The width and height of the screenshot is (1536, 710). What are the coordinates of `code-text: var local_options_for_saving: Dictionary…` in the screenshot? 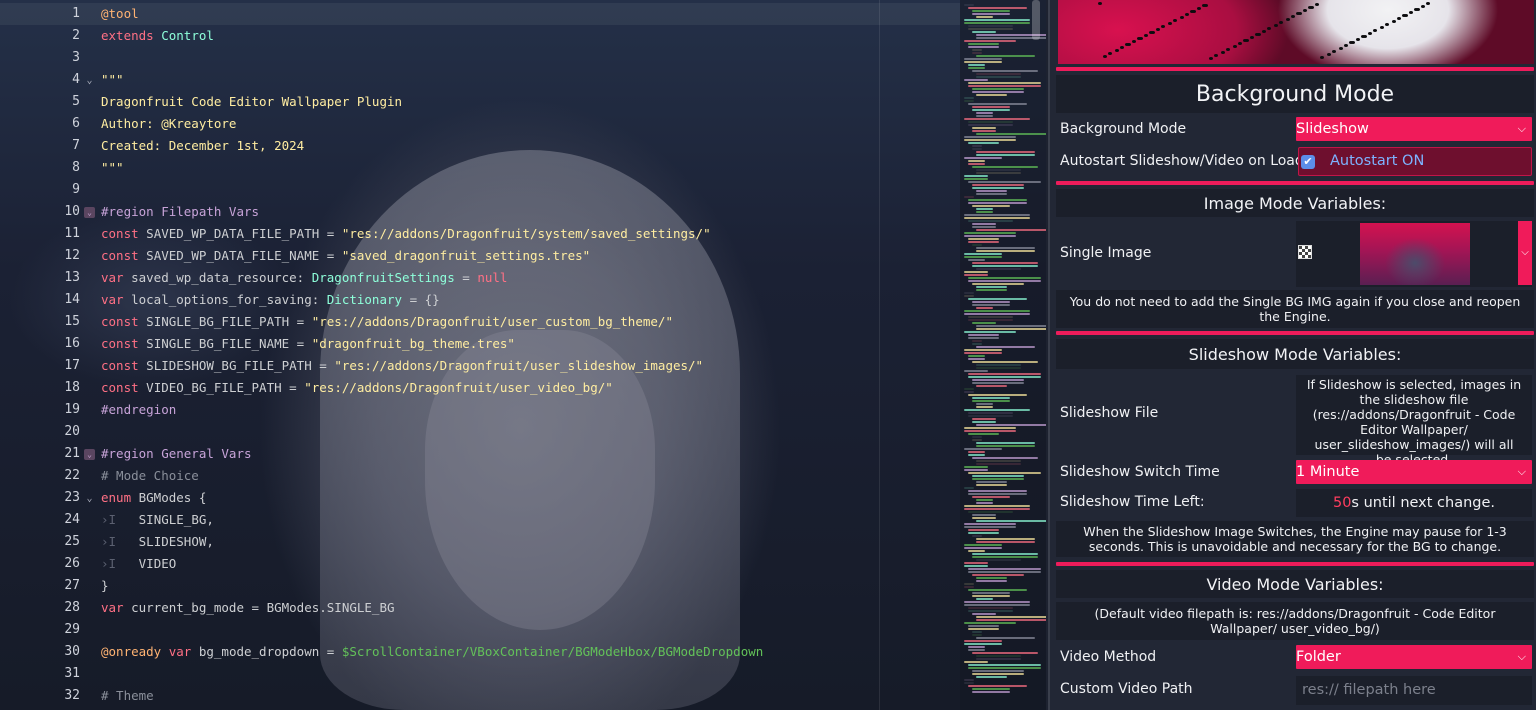 It's located at (270, 300).